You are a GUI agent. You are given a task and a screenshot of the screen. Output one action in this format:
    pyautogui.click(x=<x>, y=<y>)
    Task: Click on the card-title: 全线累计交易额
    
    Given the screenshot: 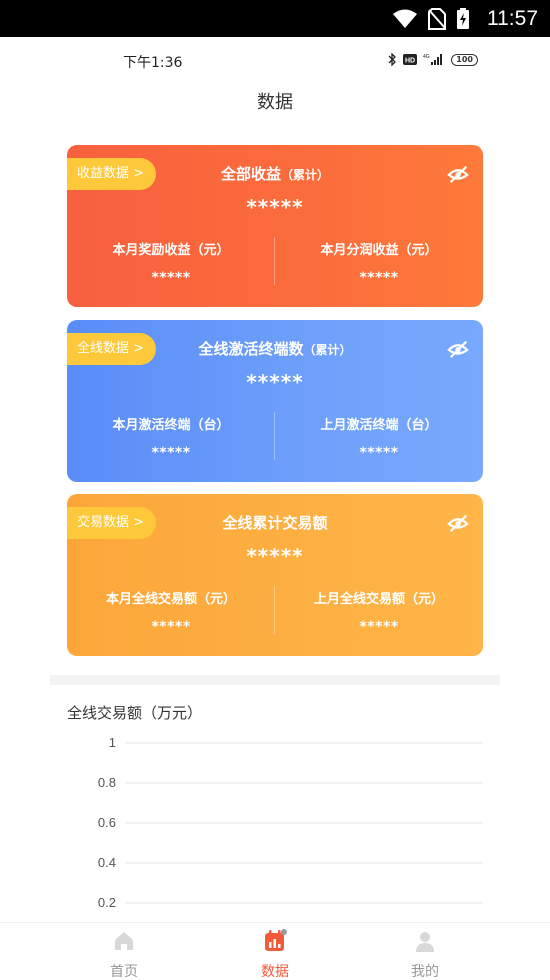 What is the action you would take?
    pyautogui.click(x=275, y=522)
    